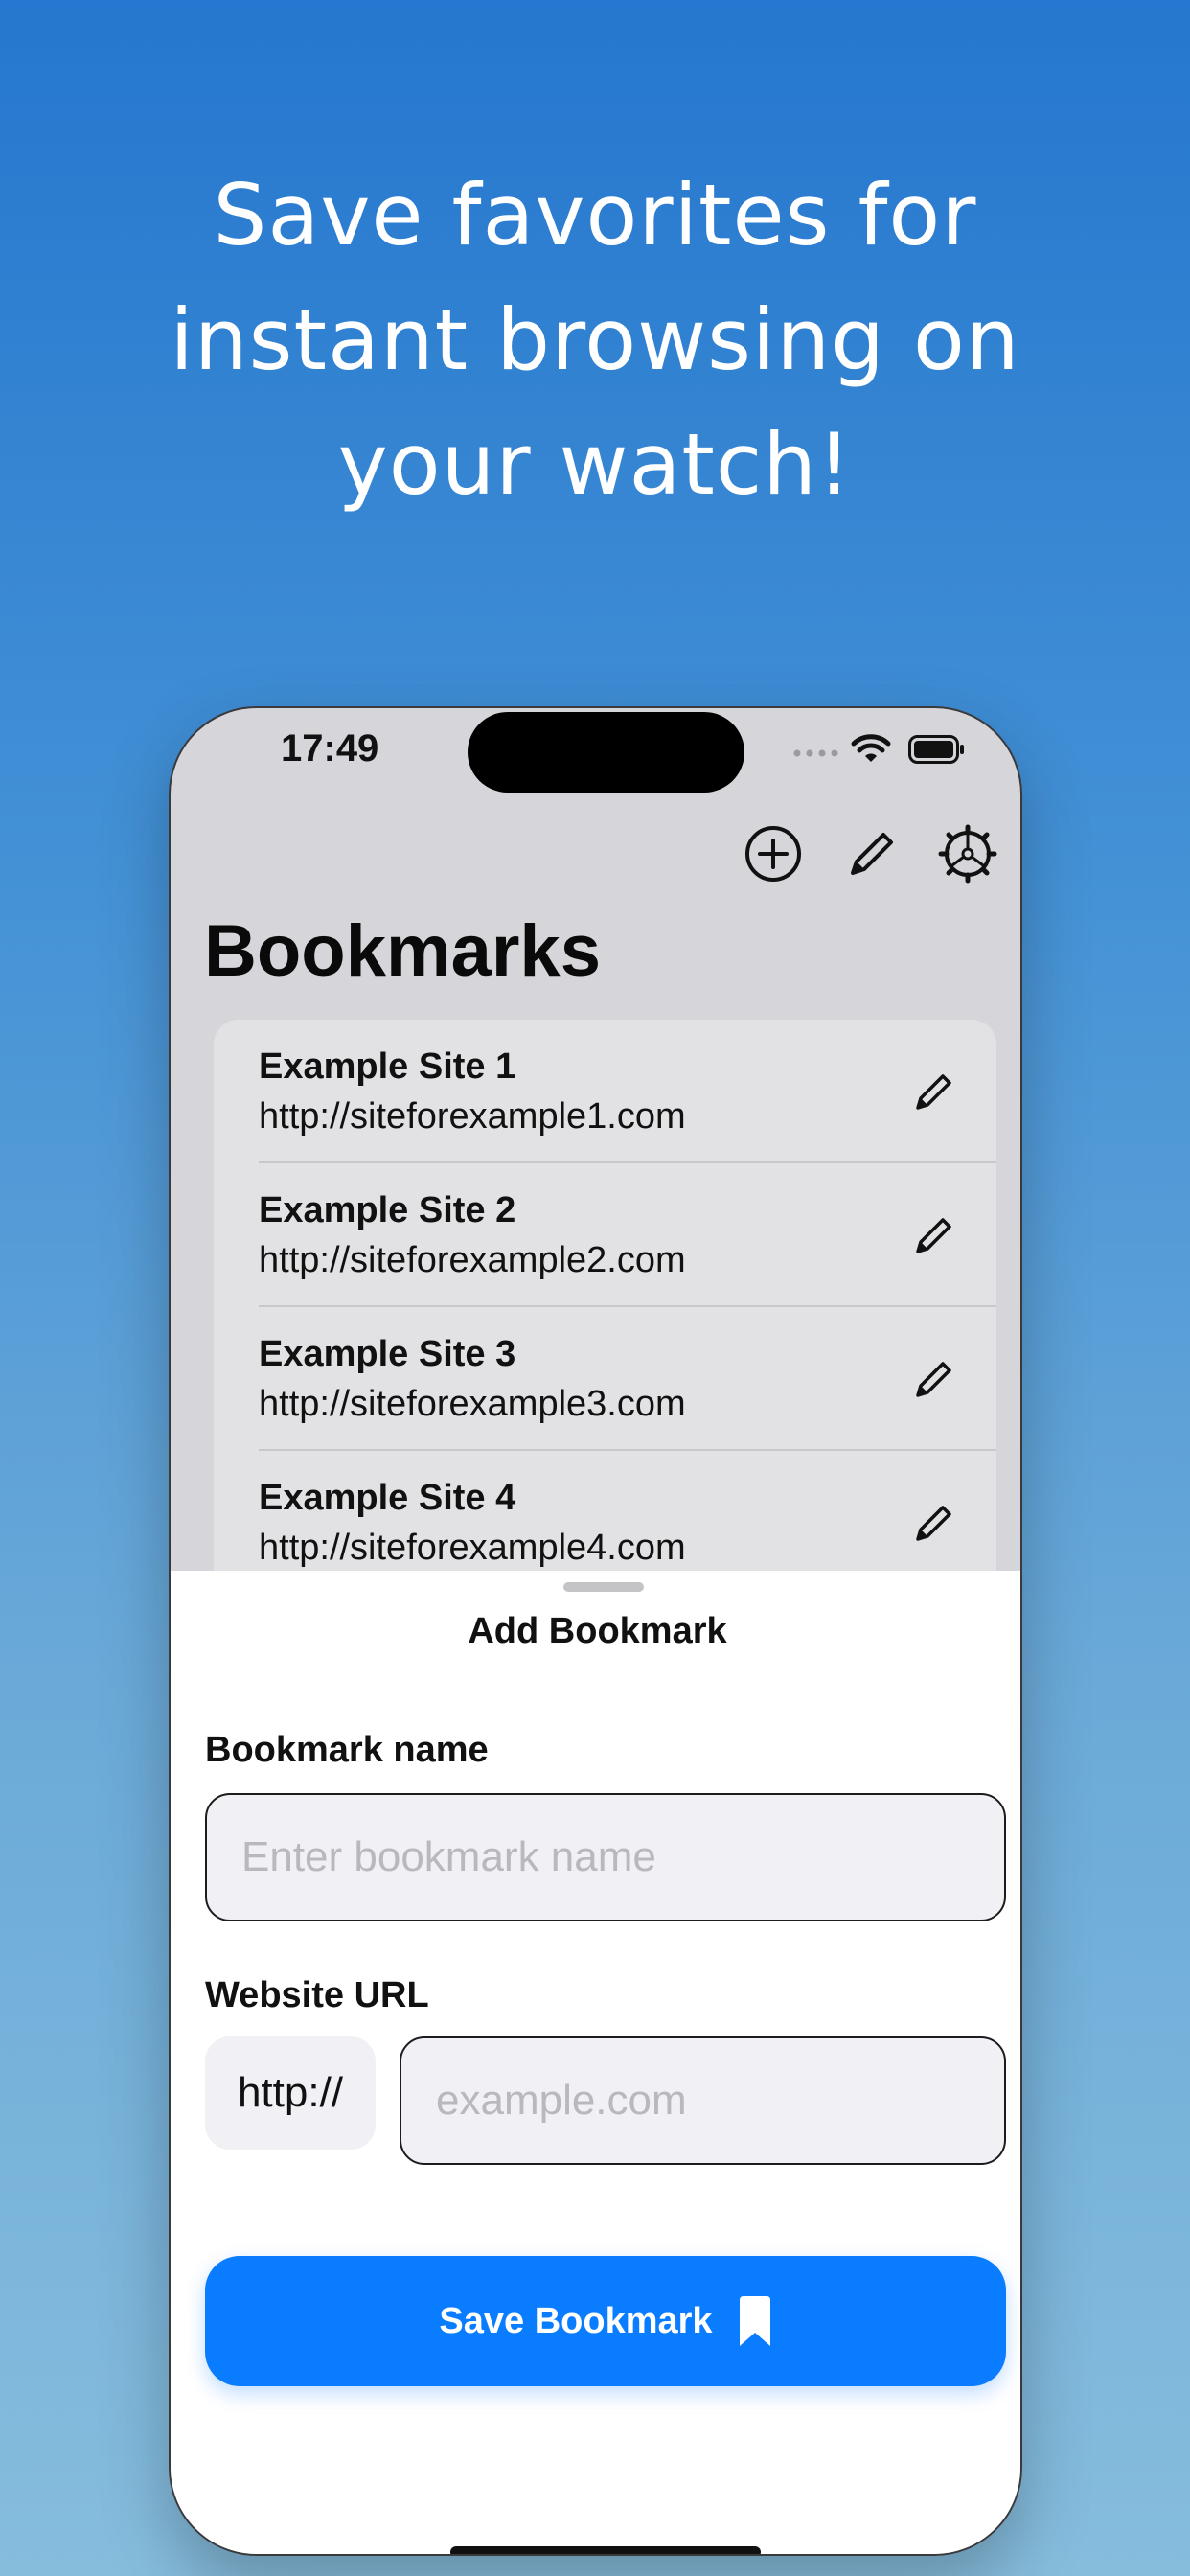 This screenshot has width=1190, height=2576. Describe the element at coordinates (388, 1498) in the screenshot. I see `bookmark-name: Example Site 4` at that location.